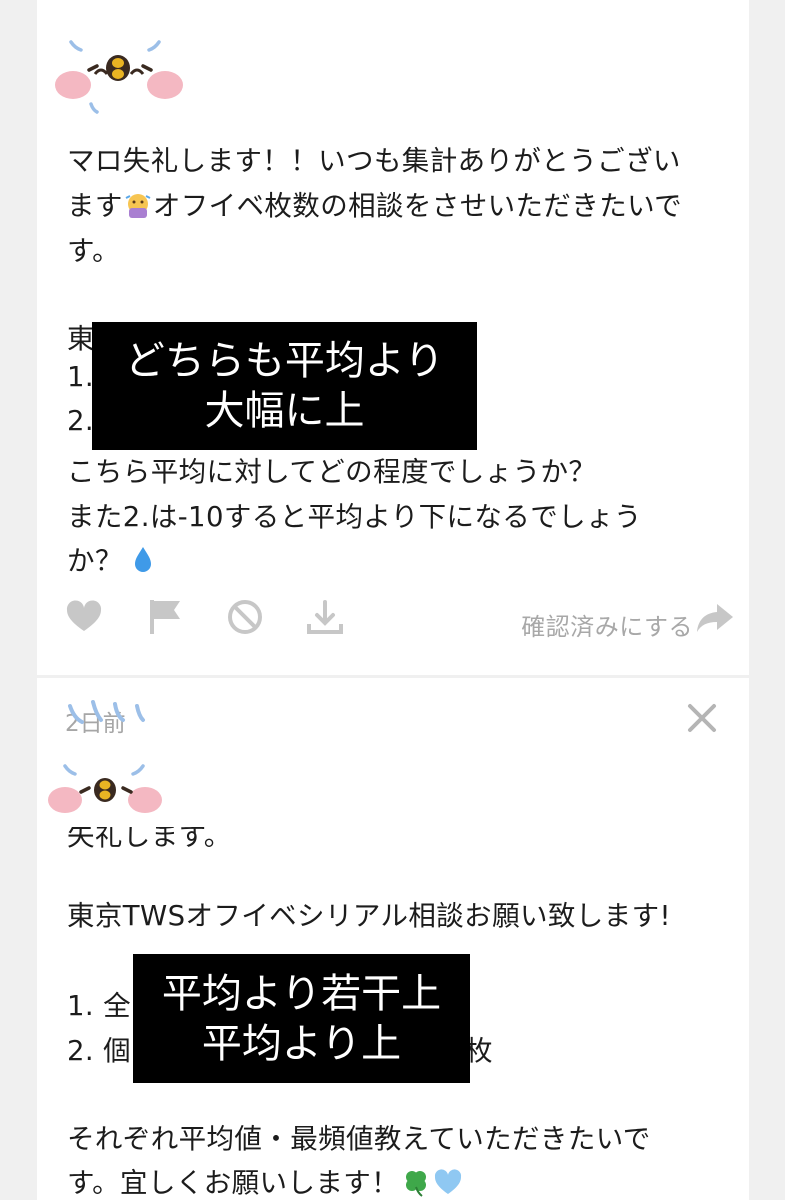  What do you see at coordinates (284, 411) in the screenshot?
I see `censor-text: 大幅に上` at bounding box center [284, 411].